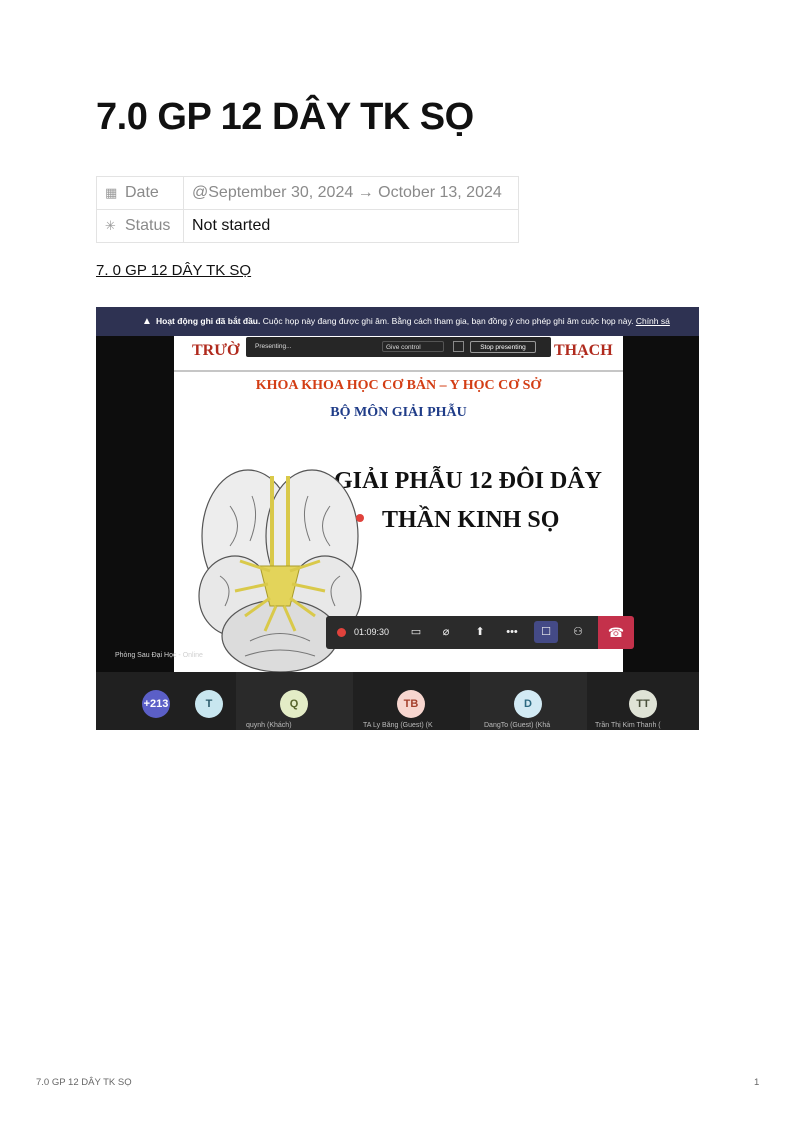  I want to click on chat-icon: ☐, so click(546, 632).